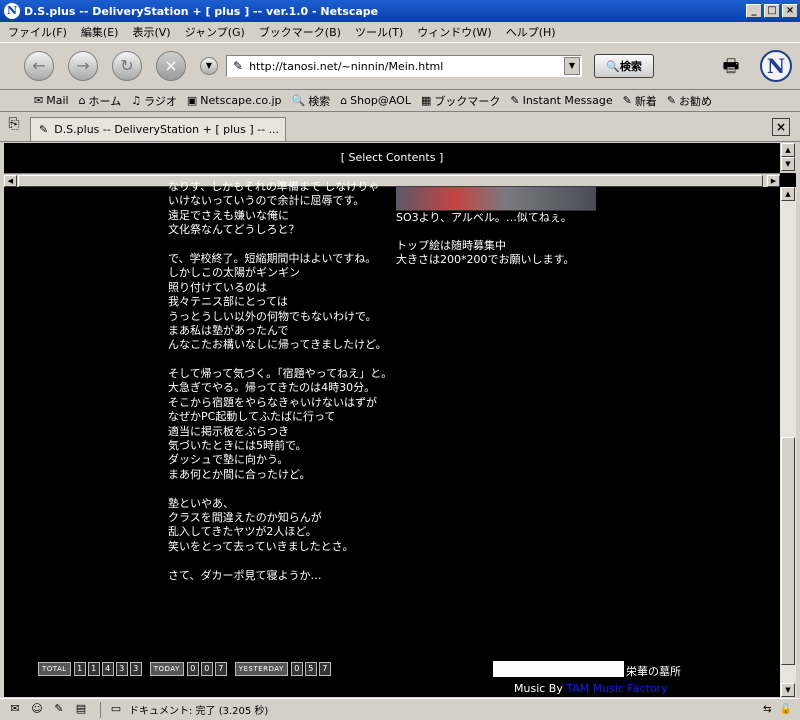 This screenshot has width=800, height=720. Describe the element at coordinates (107, 669) in the screenshot. I see `counter-digit: 4` at that location.